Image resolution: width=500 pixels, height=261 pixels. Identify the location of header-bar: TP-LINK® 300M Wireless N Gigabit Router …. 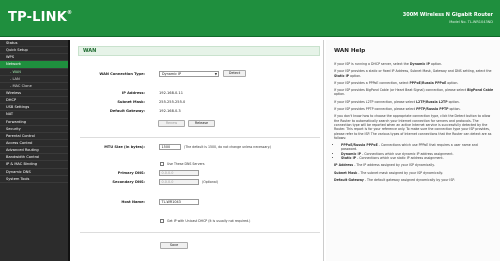
(250, 18).